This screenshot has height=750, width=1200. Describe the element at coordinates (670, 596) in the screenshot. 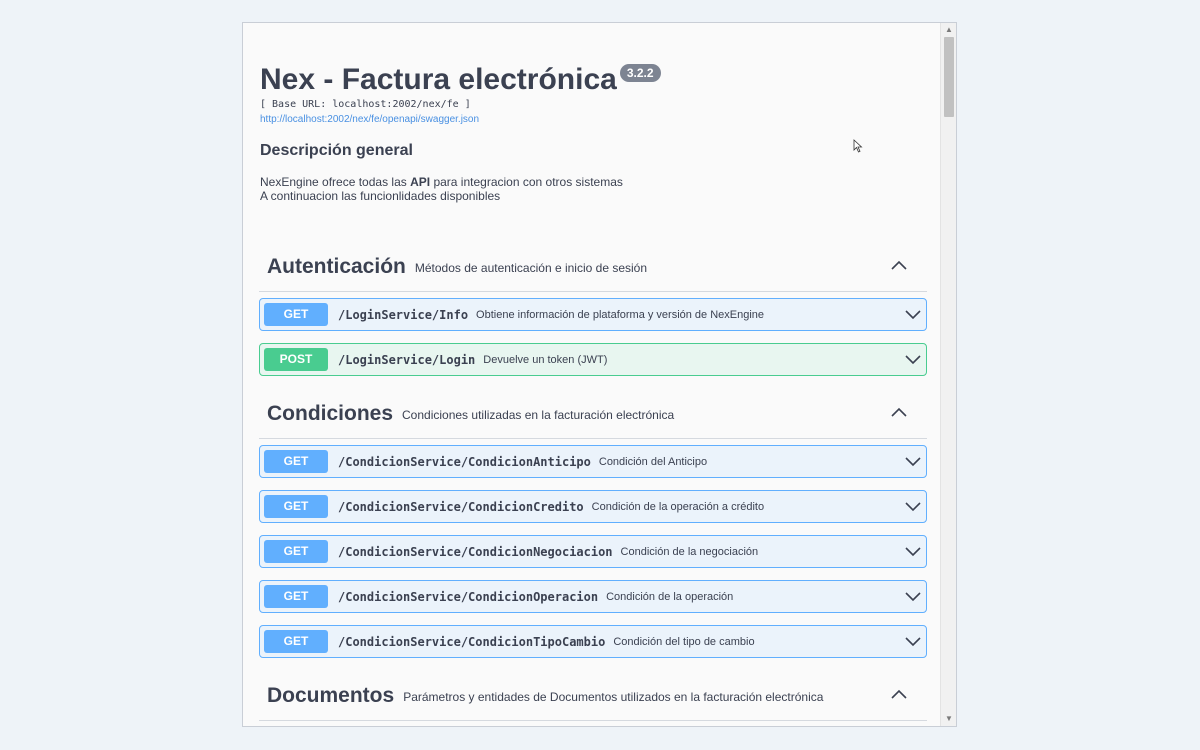

I see `operation-summary: Condición de la operación` at that location.